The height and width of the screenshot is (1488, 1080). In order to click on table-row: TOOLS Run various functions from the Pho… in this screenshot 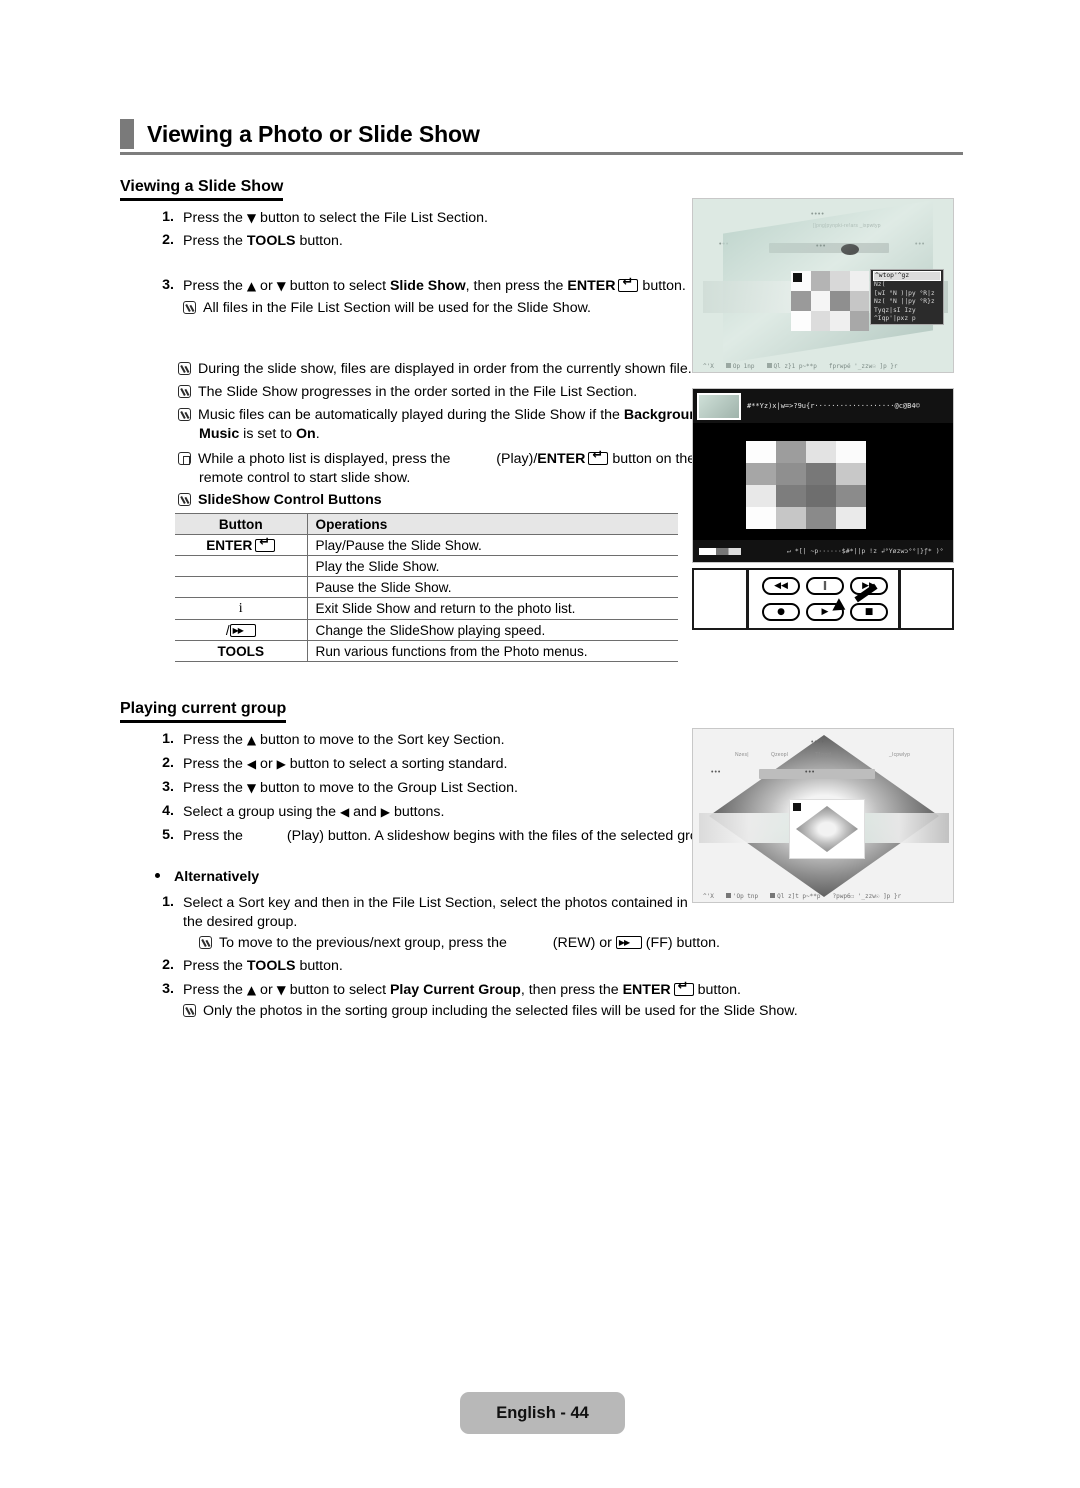, I will do `click(426, 651)`.